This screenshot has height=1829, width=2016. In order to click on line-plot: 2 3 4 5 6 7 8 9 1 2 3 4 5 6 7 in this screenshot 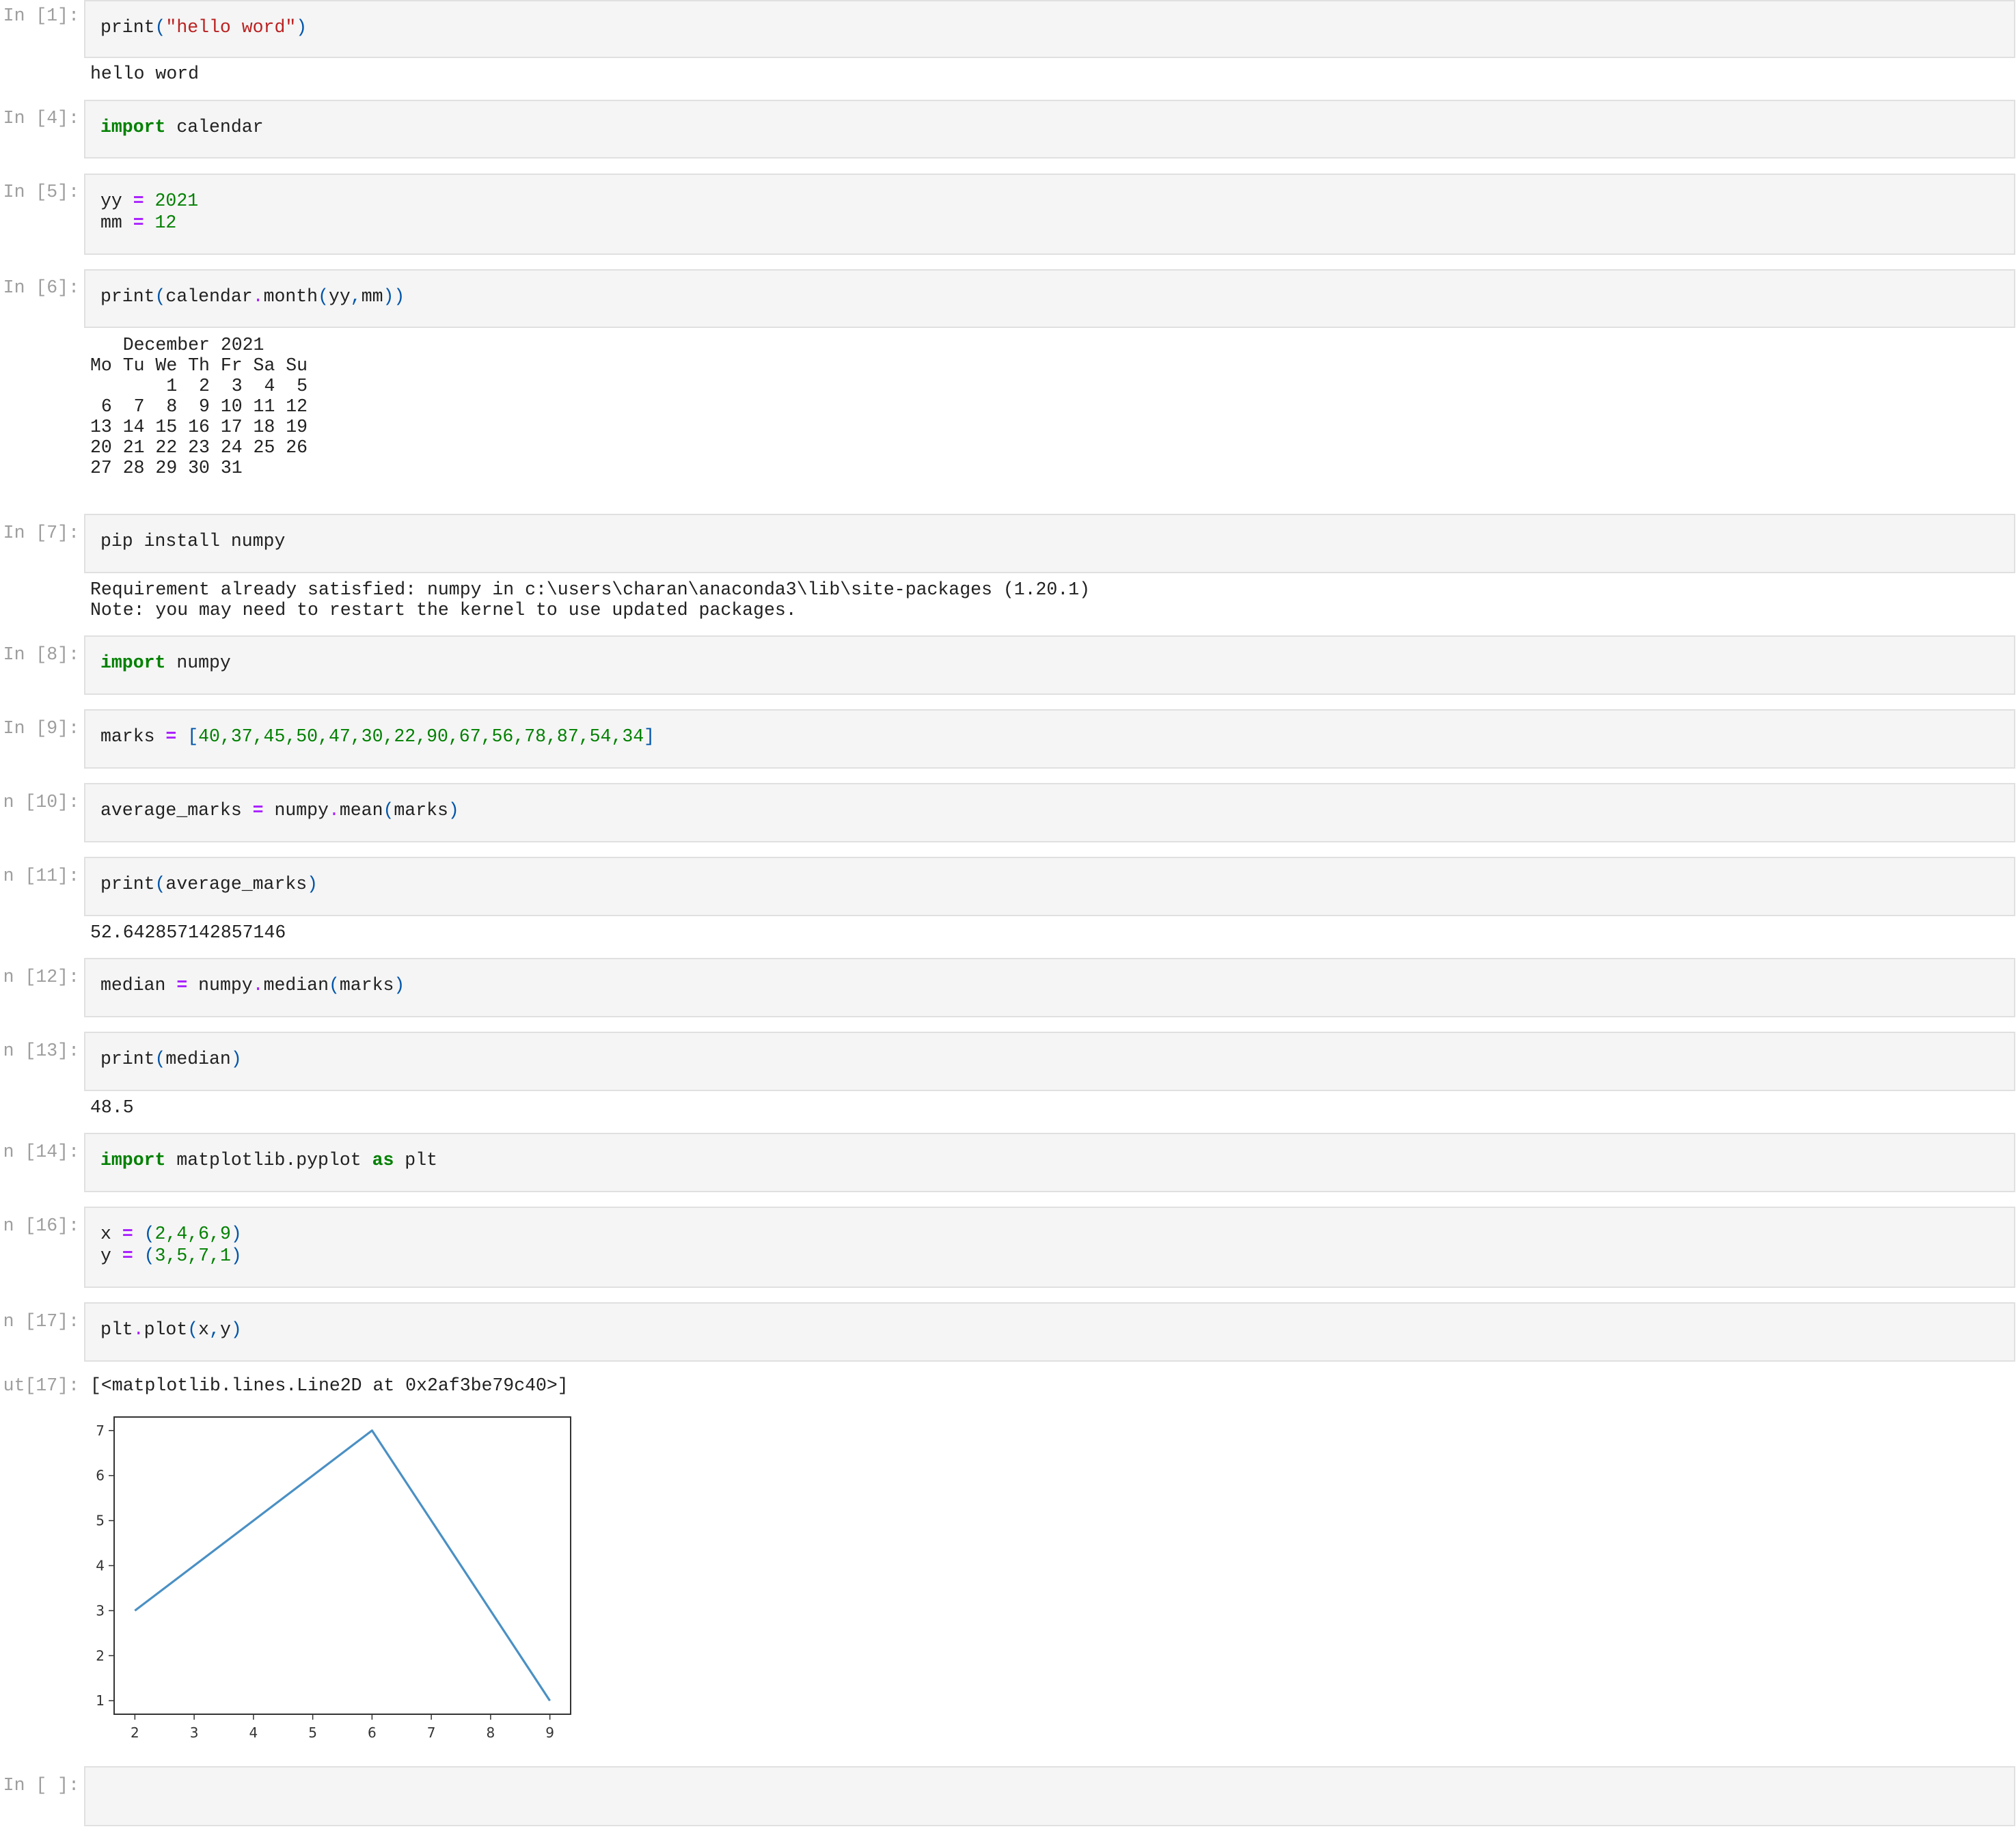, I will do `click(333, 1578)`.